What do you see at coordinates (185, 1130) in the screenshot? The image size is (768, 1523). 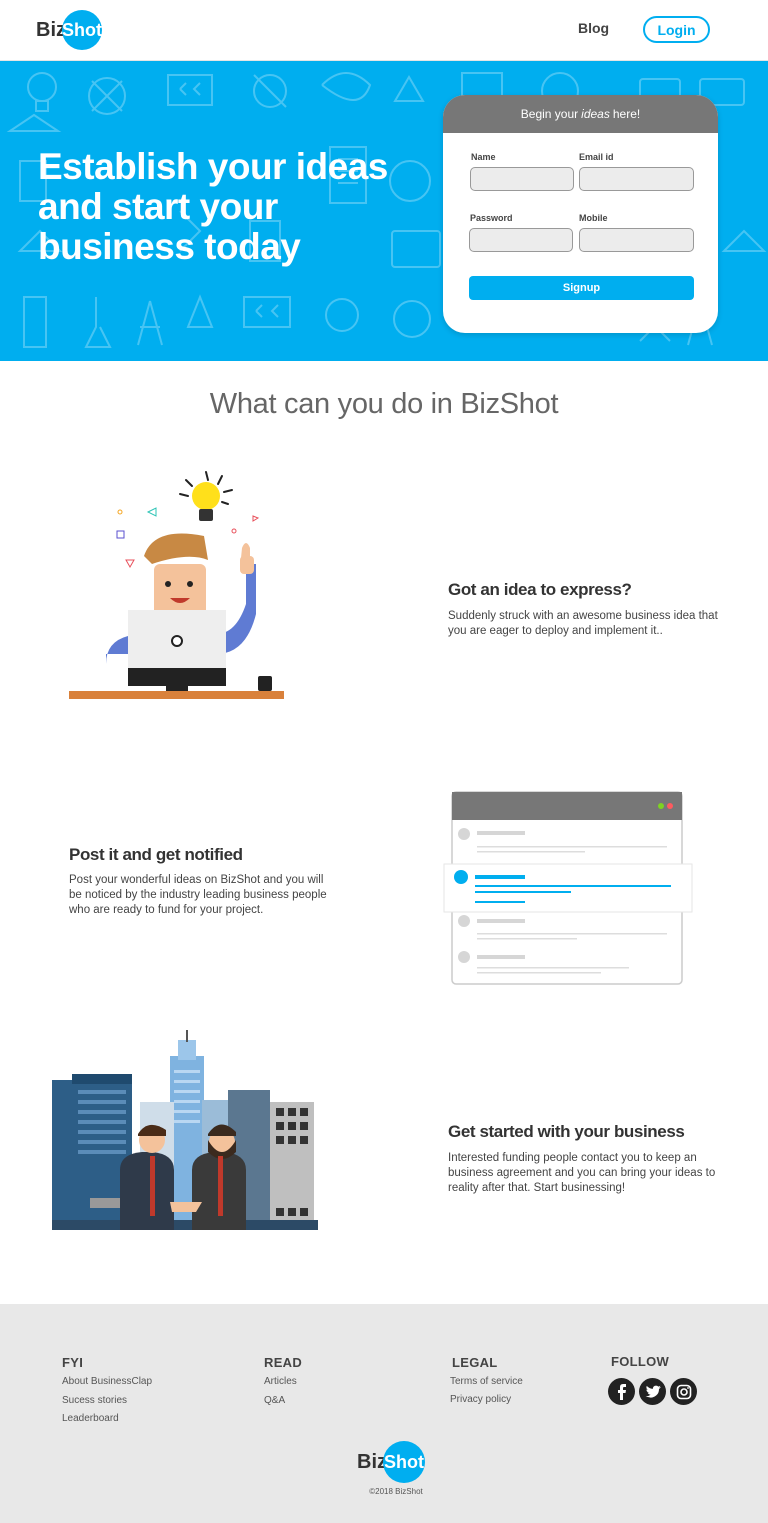 I see `handshake-city-illustration` at bounding box center [185, 1130].